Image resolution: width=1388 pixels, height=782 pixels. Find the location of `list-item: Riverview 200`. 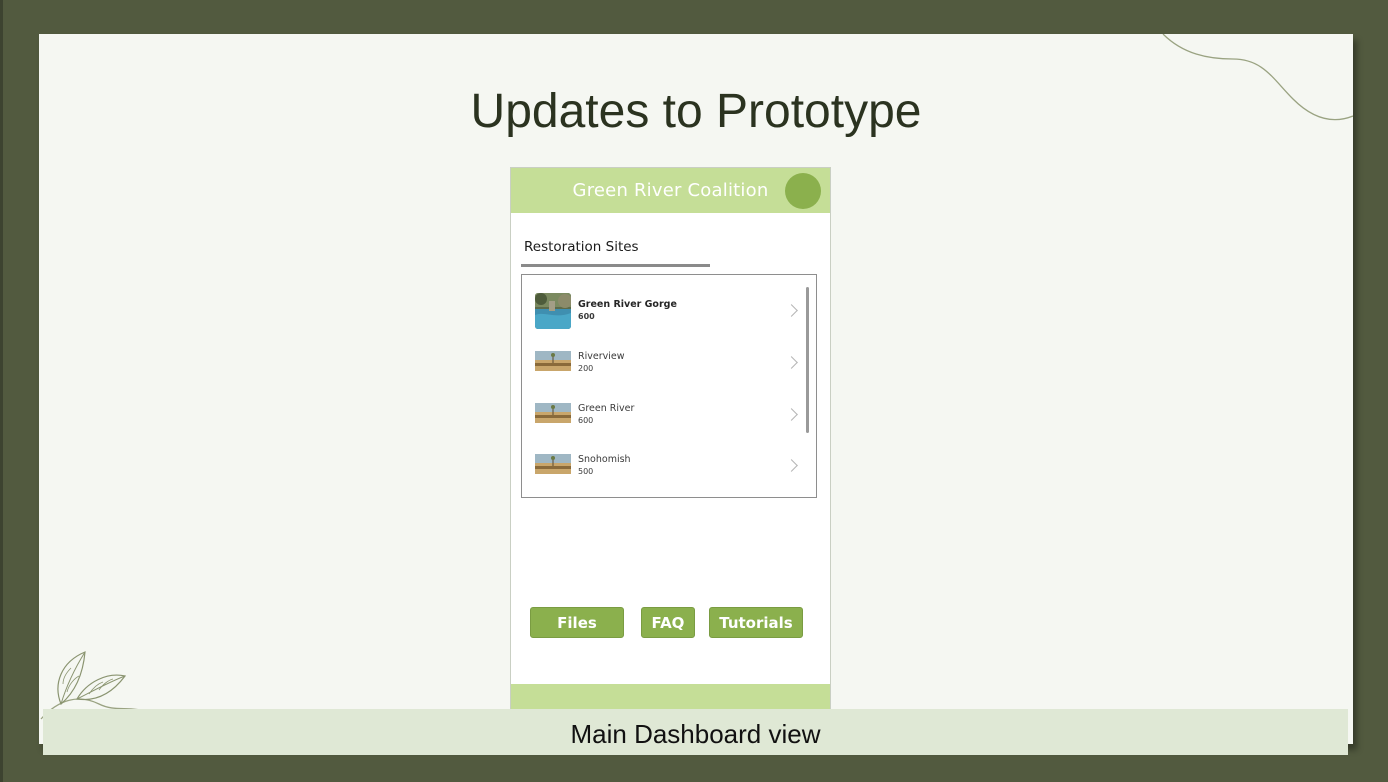

list-item: Riverview 200 is located at coordinates (662, 363).